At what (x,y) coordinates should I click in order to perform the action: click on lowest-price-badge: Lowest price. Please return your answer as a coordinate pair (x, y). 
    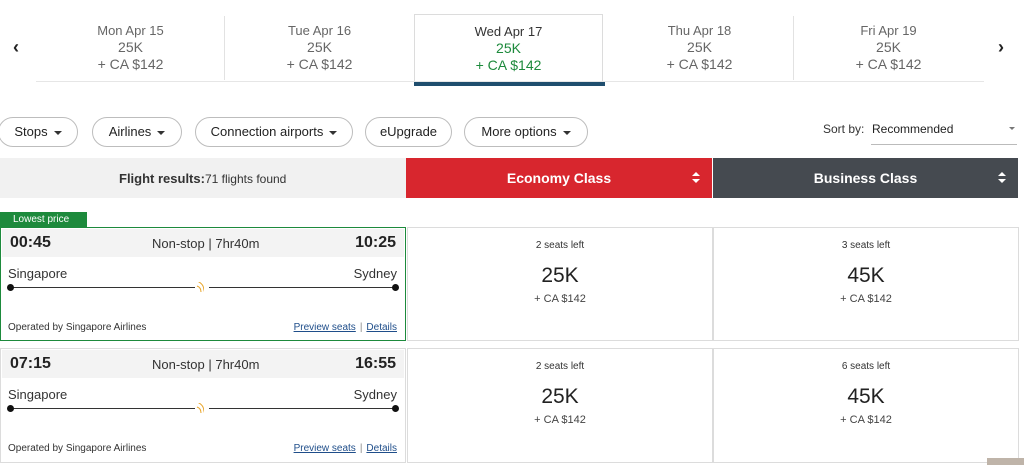
    Looking at the image, I should click on (43, 219).